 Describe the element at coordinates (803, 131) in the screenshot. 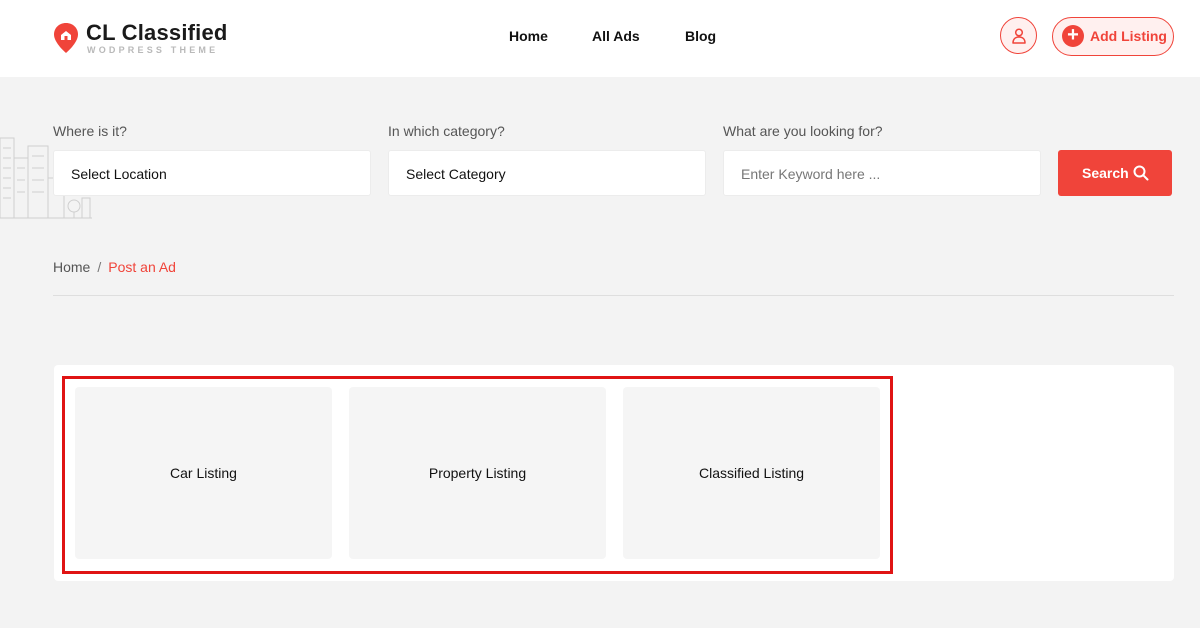

I see `keyword-label: What are you looking for?` at that location.